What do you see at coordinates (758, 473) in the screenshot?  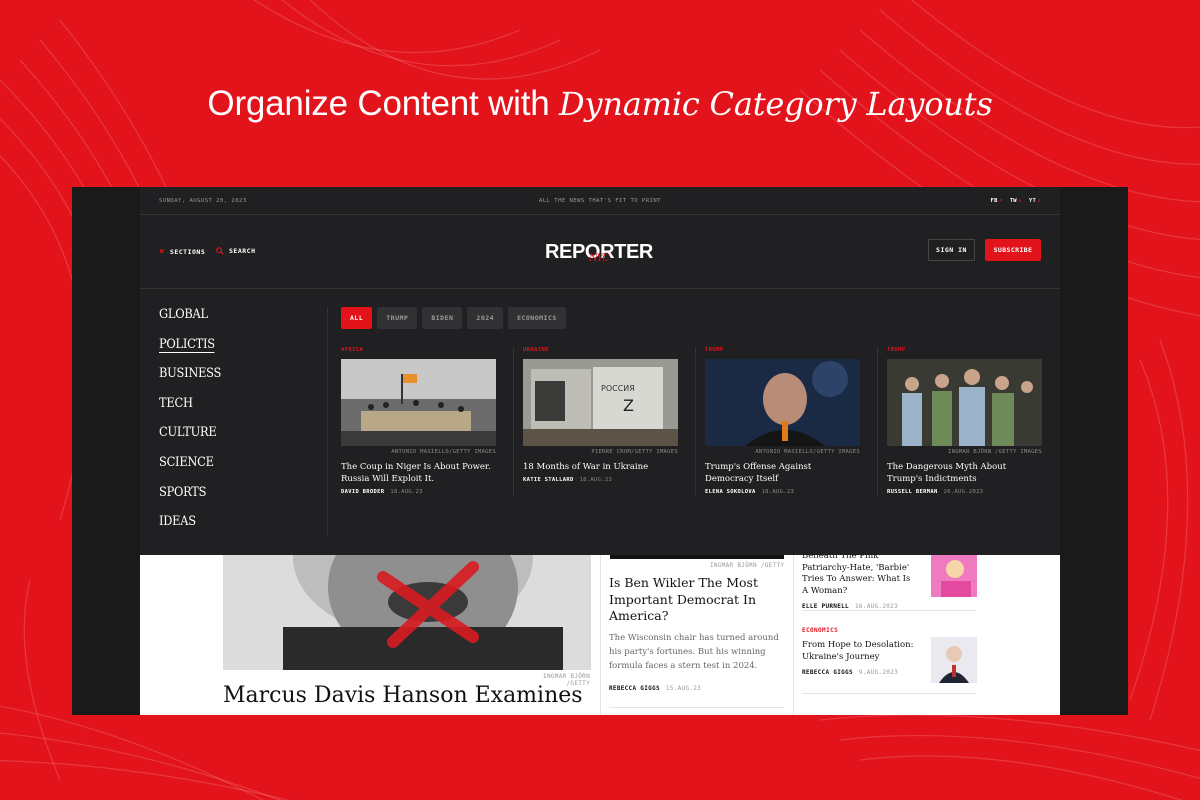 I see `card-title: Trump's Offense Against Democracy Itself` at bounding box center [758, 473].